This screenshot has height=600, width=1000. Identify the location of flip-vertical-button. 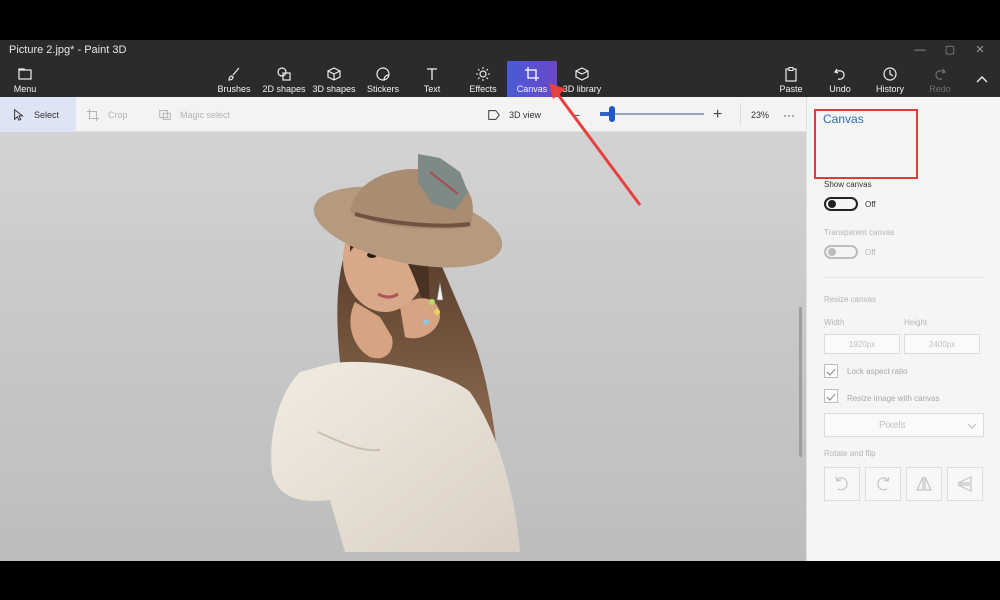
(965, 484).